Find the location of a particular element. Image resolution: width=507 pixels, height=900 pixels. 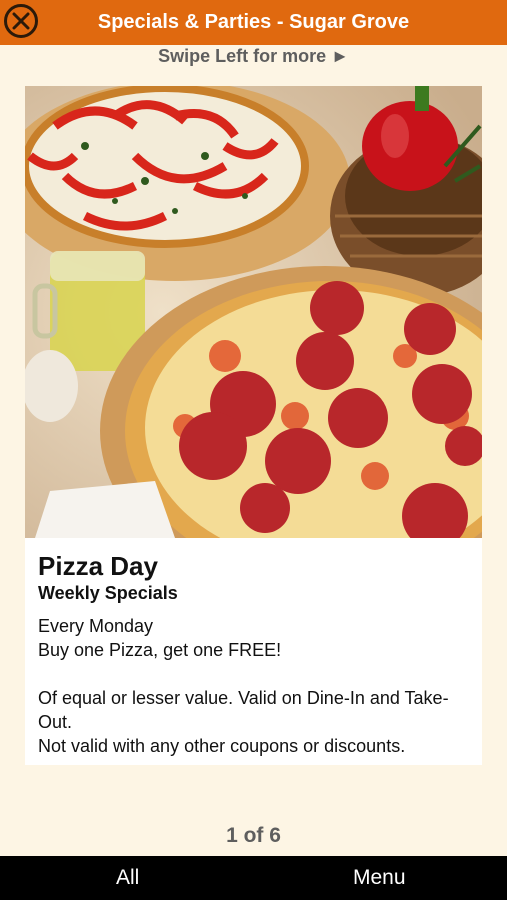

page-title: Specials & Parties - Sugar Grove is located at coordinates (253, 22).